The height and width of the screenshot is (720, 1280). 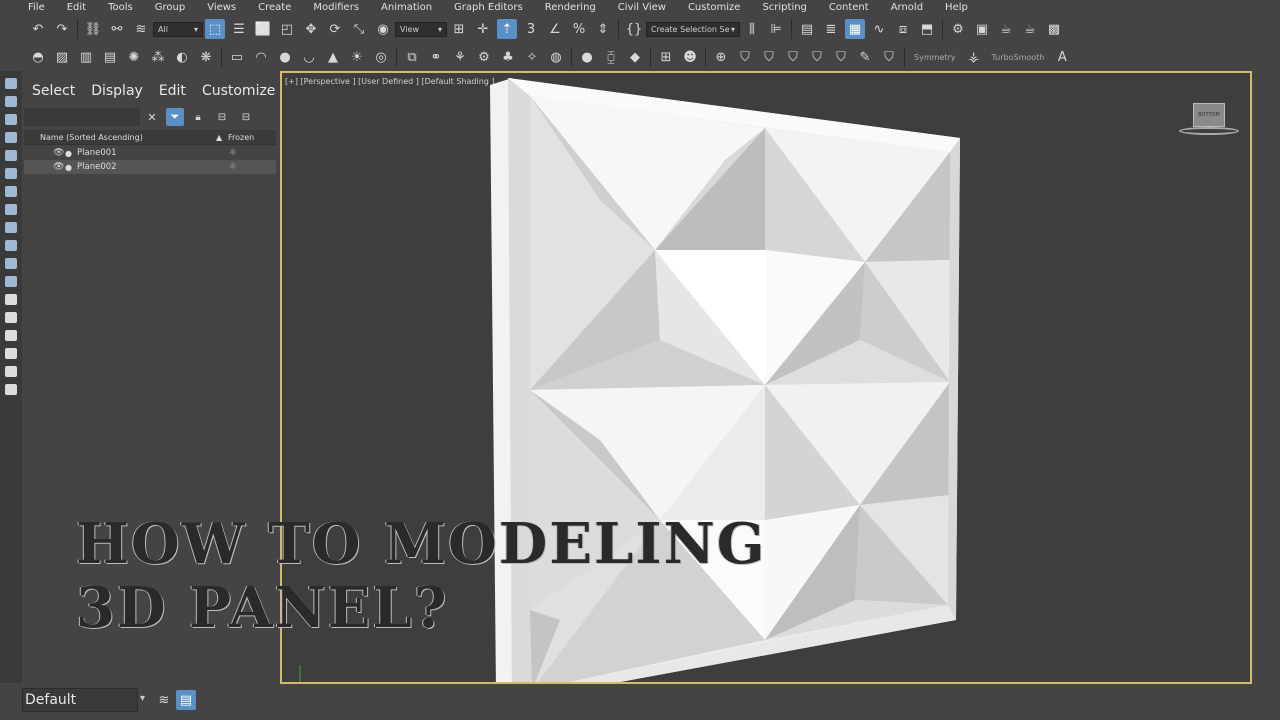 I want to click on explorer-menu-select: Select, so click(x=53, y=91).